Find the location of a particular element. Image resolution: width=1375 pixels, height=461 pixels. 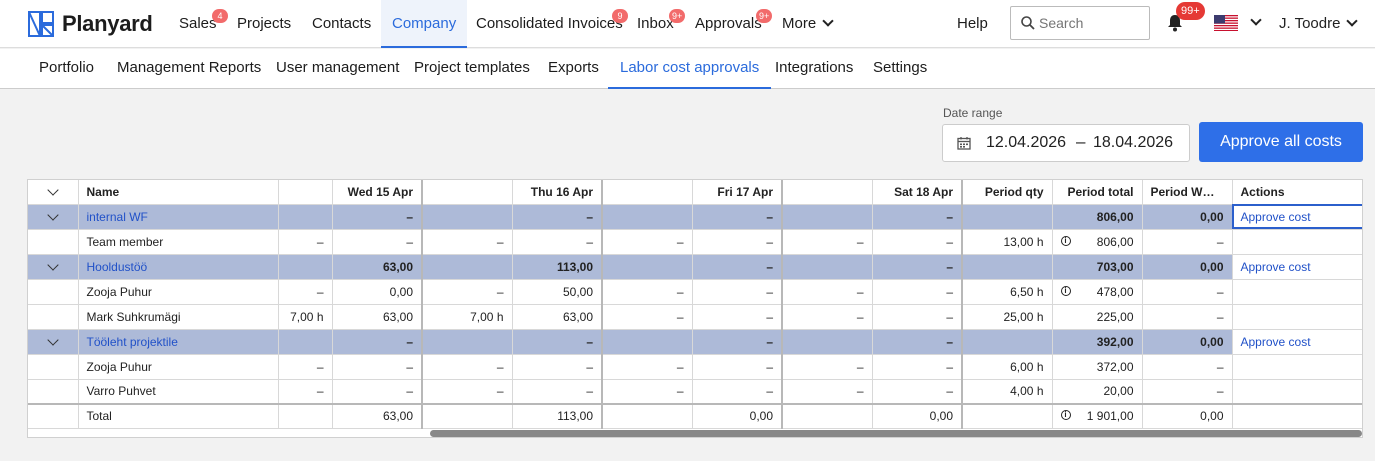

subnav-portfolio: Portfolio is located at coordinates (66, 69).